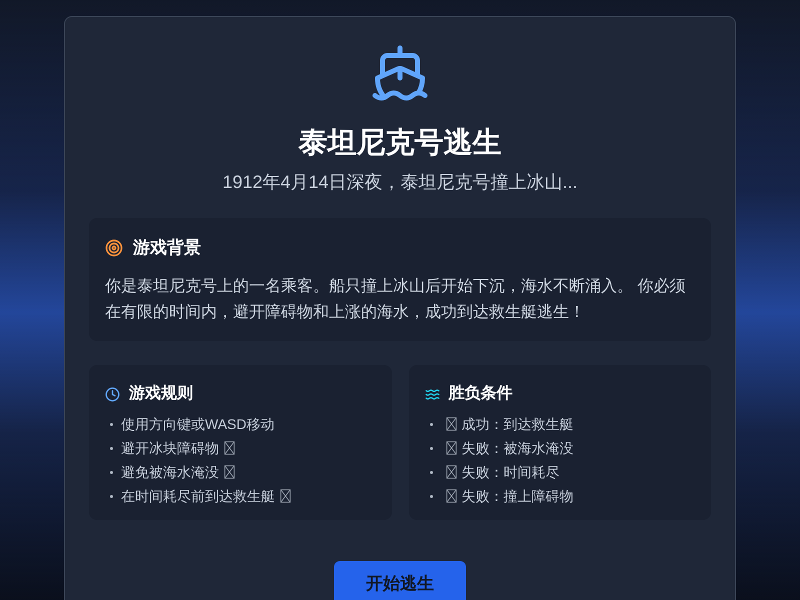 Image resolution: width=800 pixels, height=600 pixels. What do you see at coordinates (432, 394) in the screenshot?
I see `waves-icon` at bounding box center [432, 394].